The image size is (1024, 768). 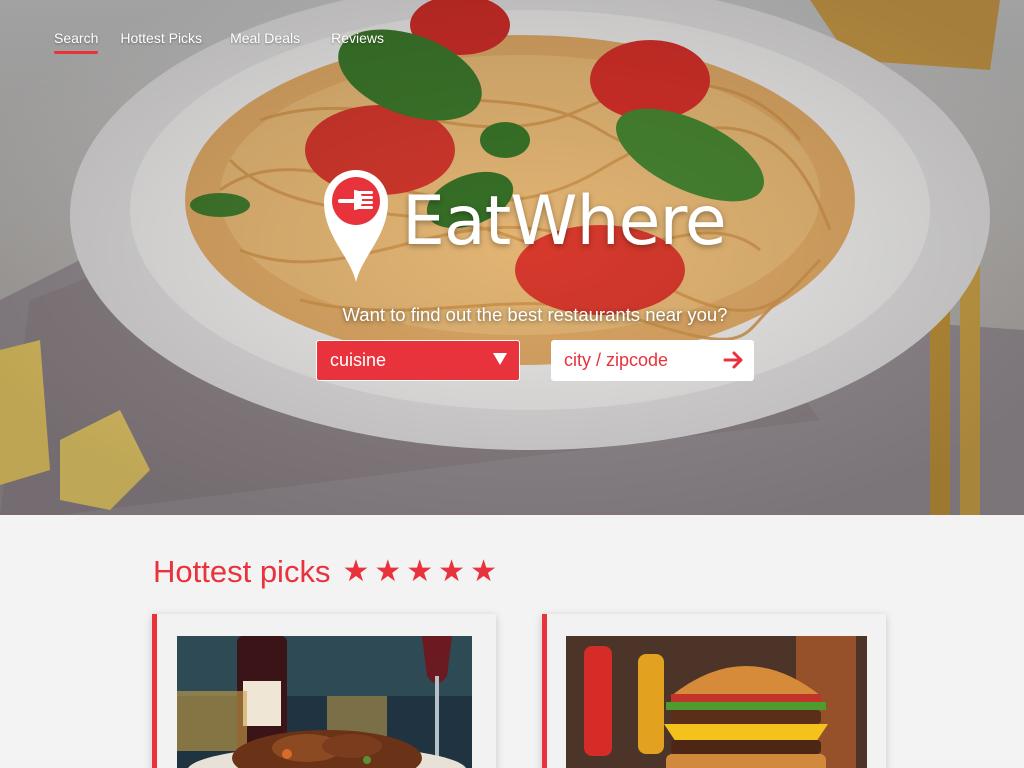 I want to click on caret-down-icon, so click(x=500, y=359).